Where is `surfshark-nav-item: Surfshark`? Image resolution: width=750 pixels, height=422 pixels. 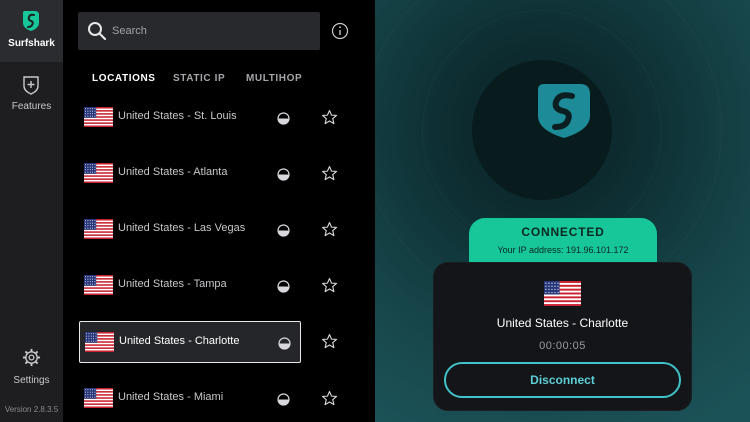 surfshark-nav-item: Surfshark is located at coordinates (31, 31).